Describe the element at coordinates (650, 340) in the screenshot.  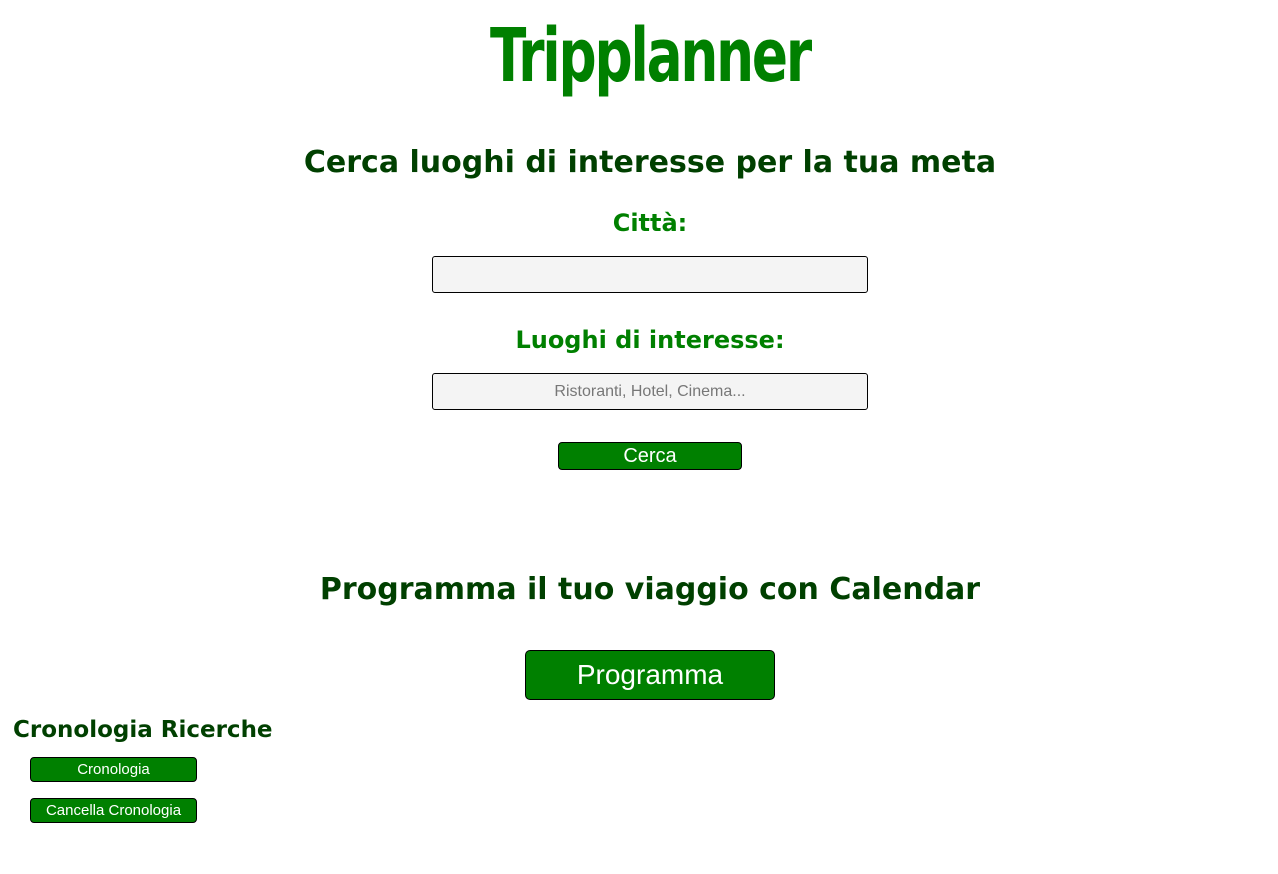
I see `places-label: Luoghi di interesse:` at that location.